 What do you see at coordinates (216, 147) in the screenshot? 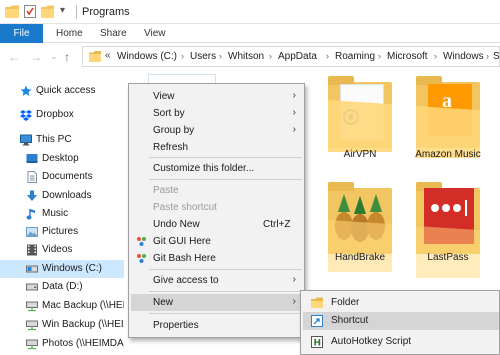
I see `menu-item-refresh: Refresh` at bounding box center [216, 147].